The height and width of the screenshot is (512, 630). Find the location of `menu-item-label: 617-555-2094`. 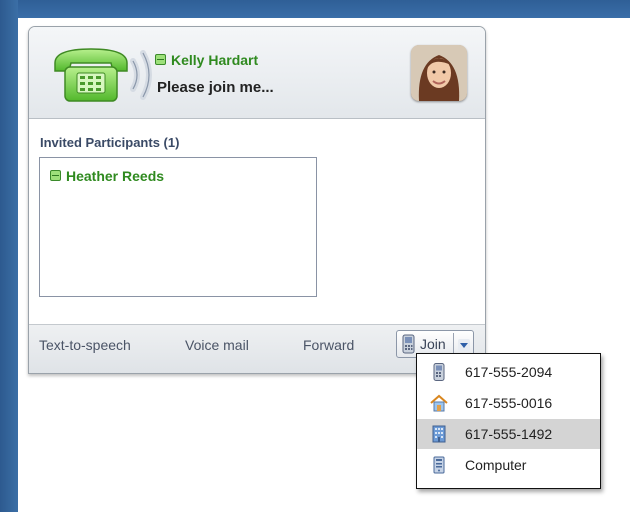

menu-item-label: 617-555-2094 is located at coordinates (509, 372).